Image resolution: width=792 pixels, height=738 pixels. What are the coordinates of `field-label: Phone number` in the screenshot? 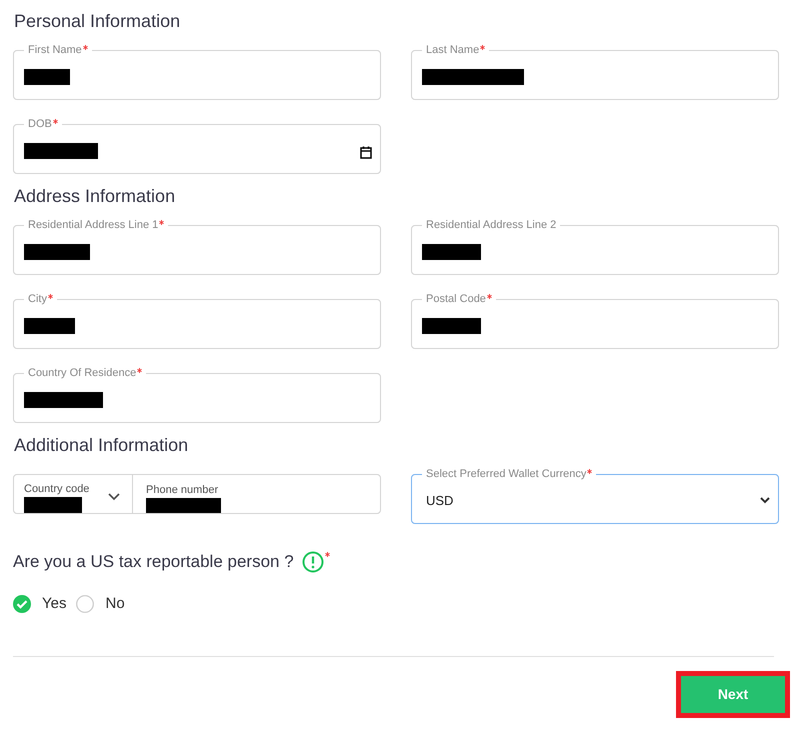 It's located at (183, 490).